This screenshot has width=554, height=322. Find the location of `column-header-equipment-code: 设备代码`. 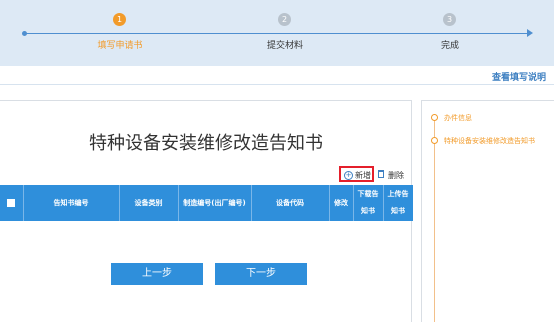

column-header-equipment-code: 设备代码 is located at coordinates (290, 203).